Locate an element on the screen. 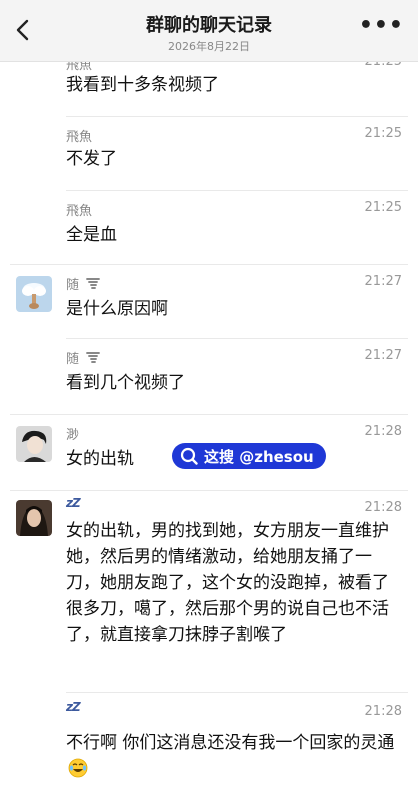 This screenshot has height=800, width=418. list-item: 随 21:27 是什么原因啊 is located at coordinates (209, 300).